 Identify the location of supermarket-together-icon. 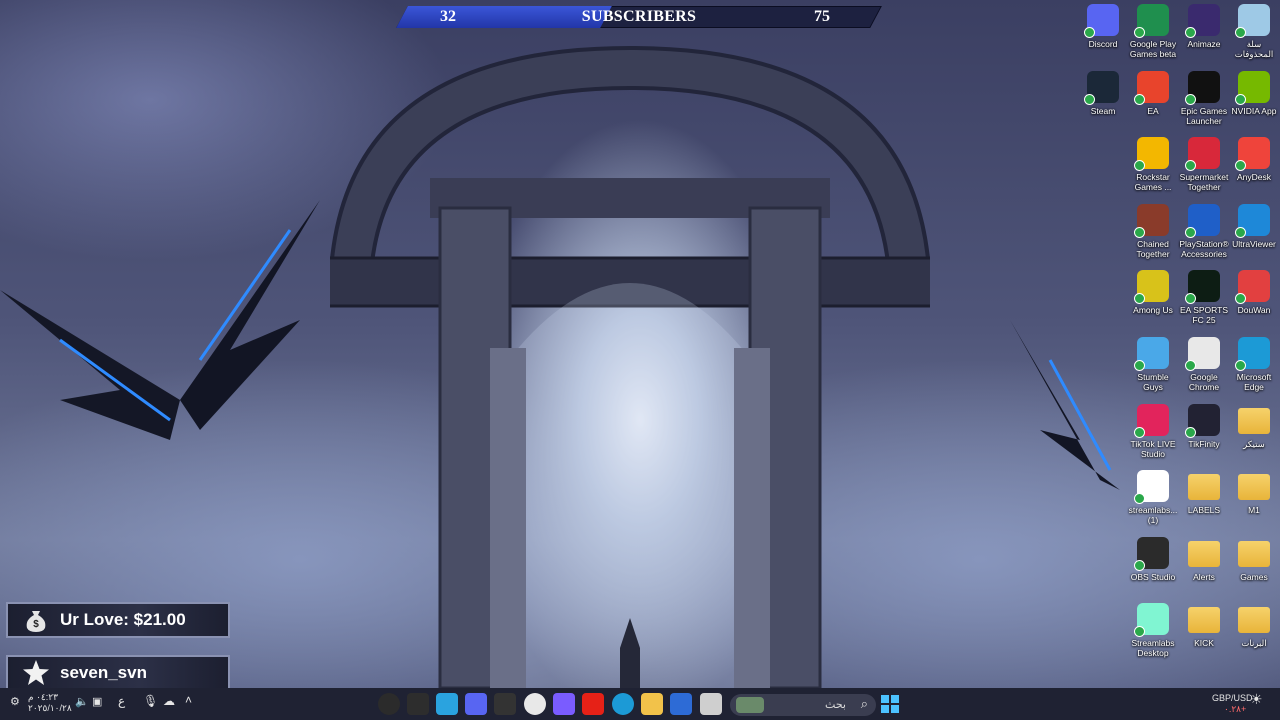
(1202, 154).